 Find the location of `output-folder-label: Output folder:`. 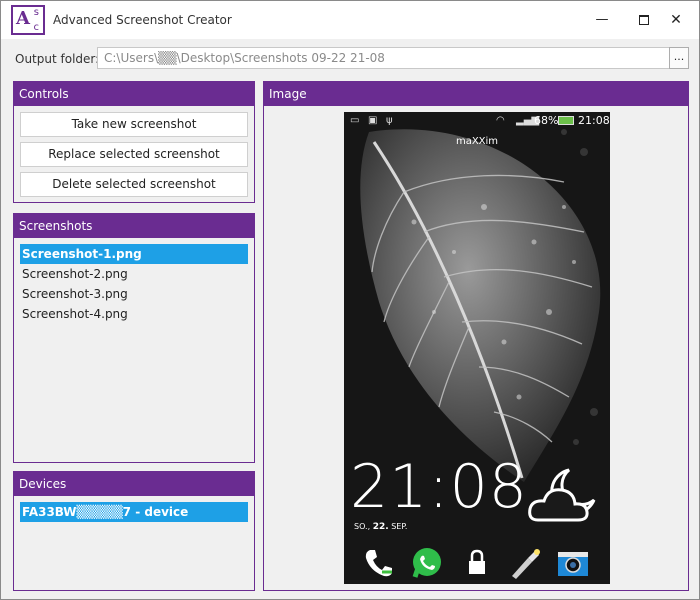

output-folder-label: Output folder: is located at coordinates (57, 59).